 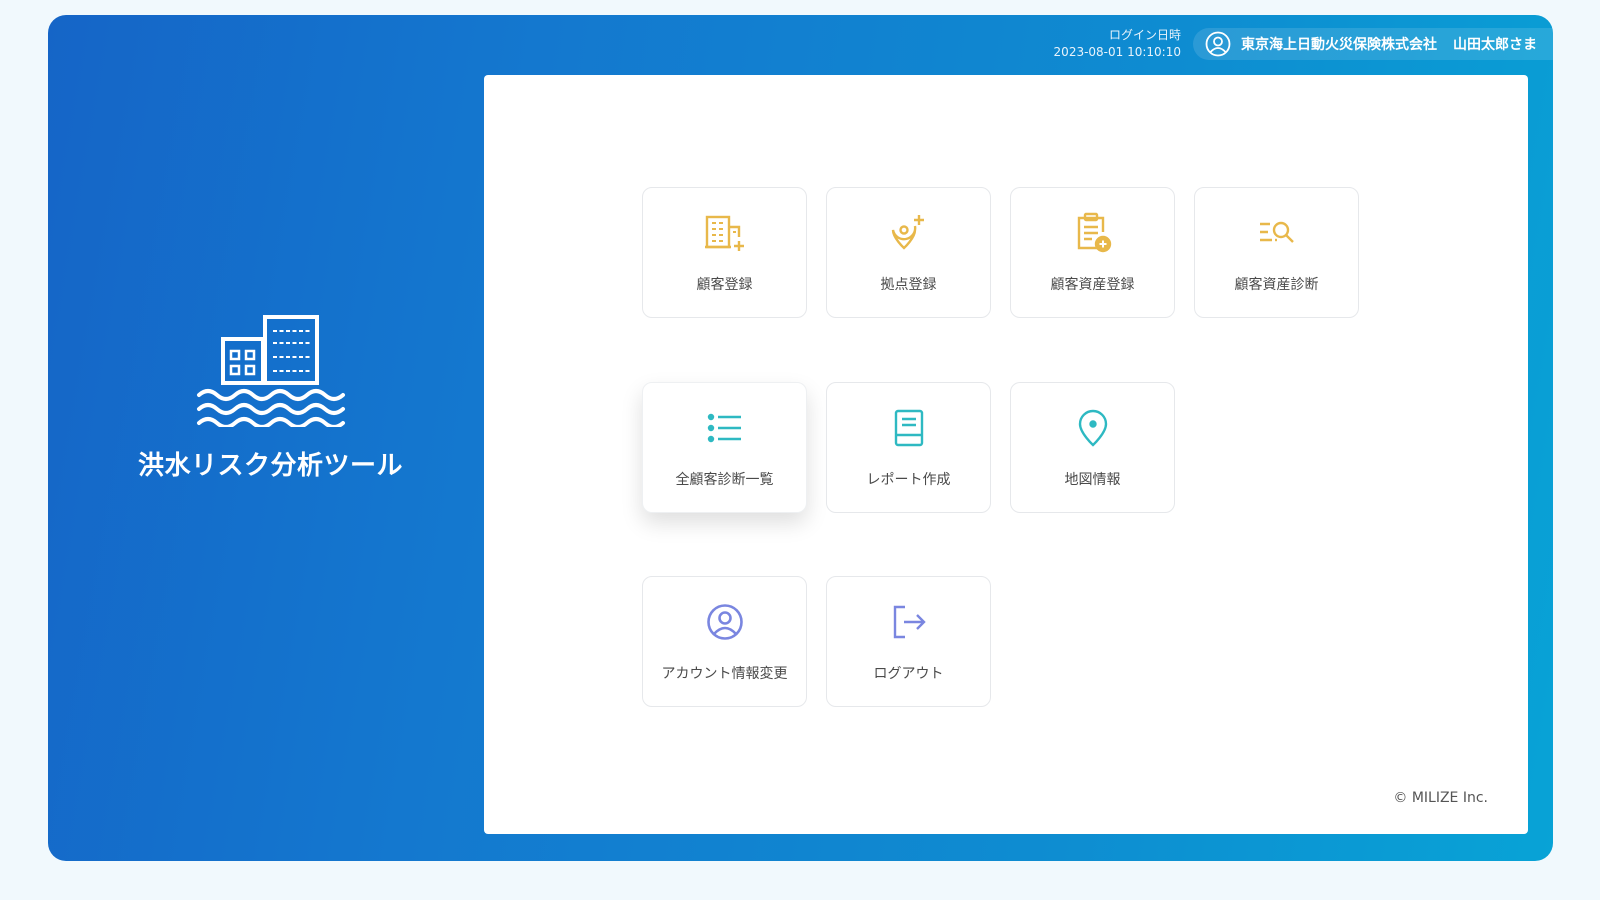 I want to click on tile-label: 顧客登録, so click(x=724, y=285).